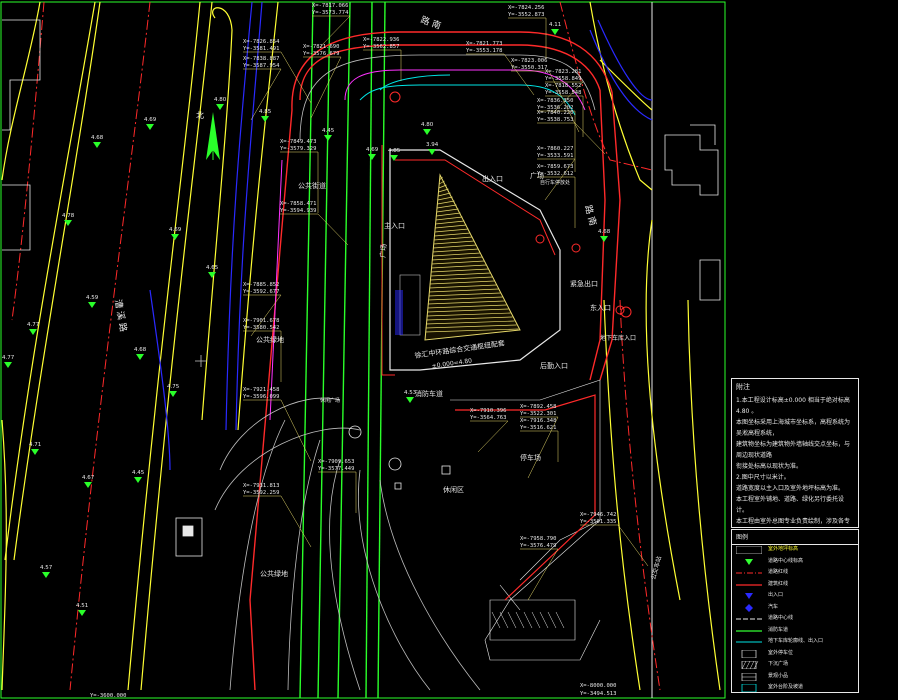  What do you see at coordinates (270, 339) in the screenshot?
I see `public-green-left-label: 公共绿地` at bounding box center [270, 339].